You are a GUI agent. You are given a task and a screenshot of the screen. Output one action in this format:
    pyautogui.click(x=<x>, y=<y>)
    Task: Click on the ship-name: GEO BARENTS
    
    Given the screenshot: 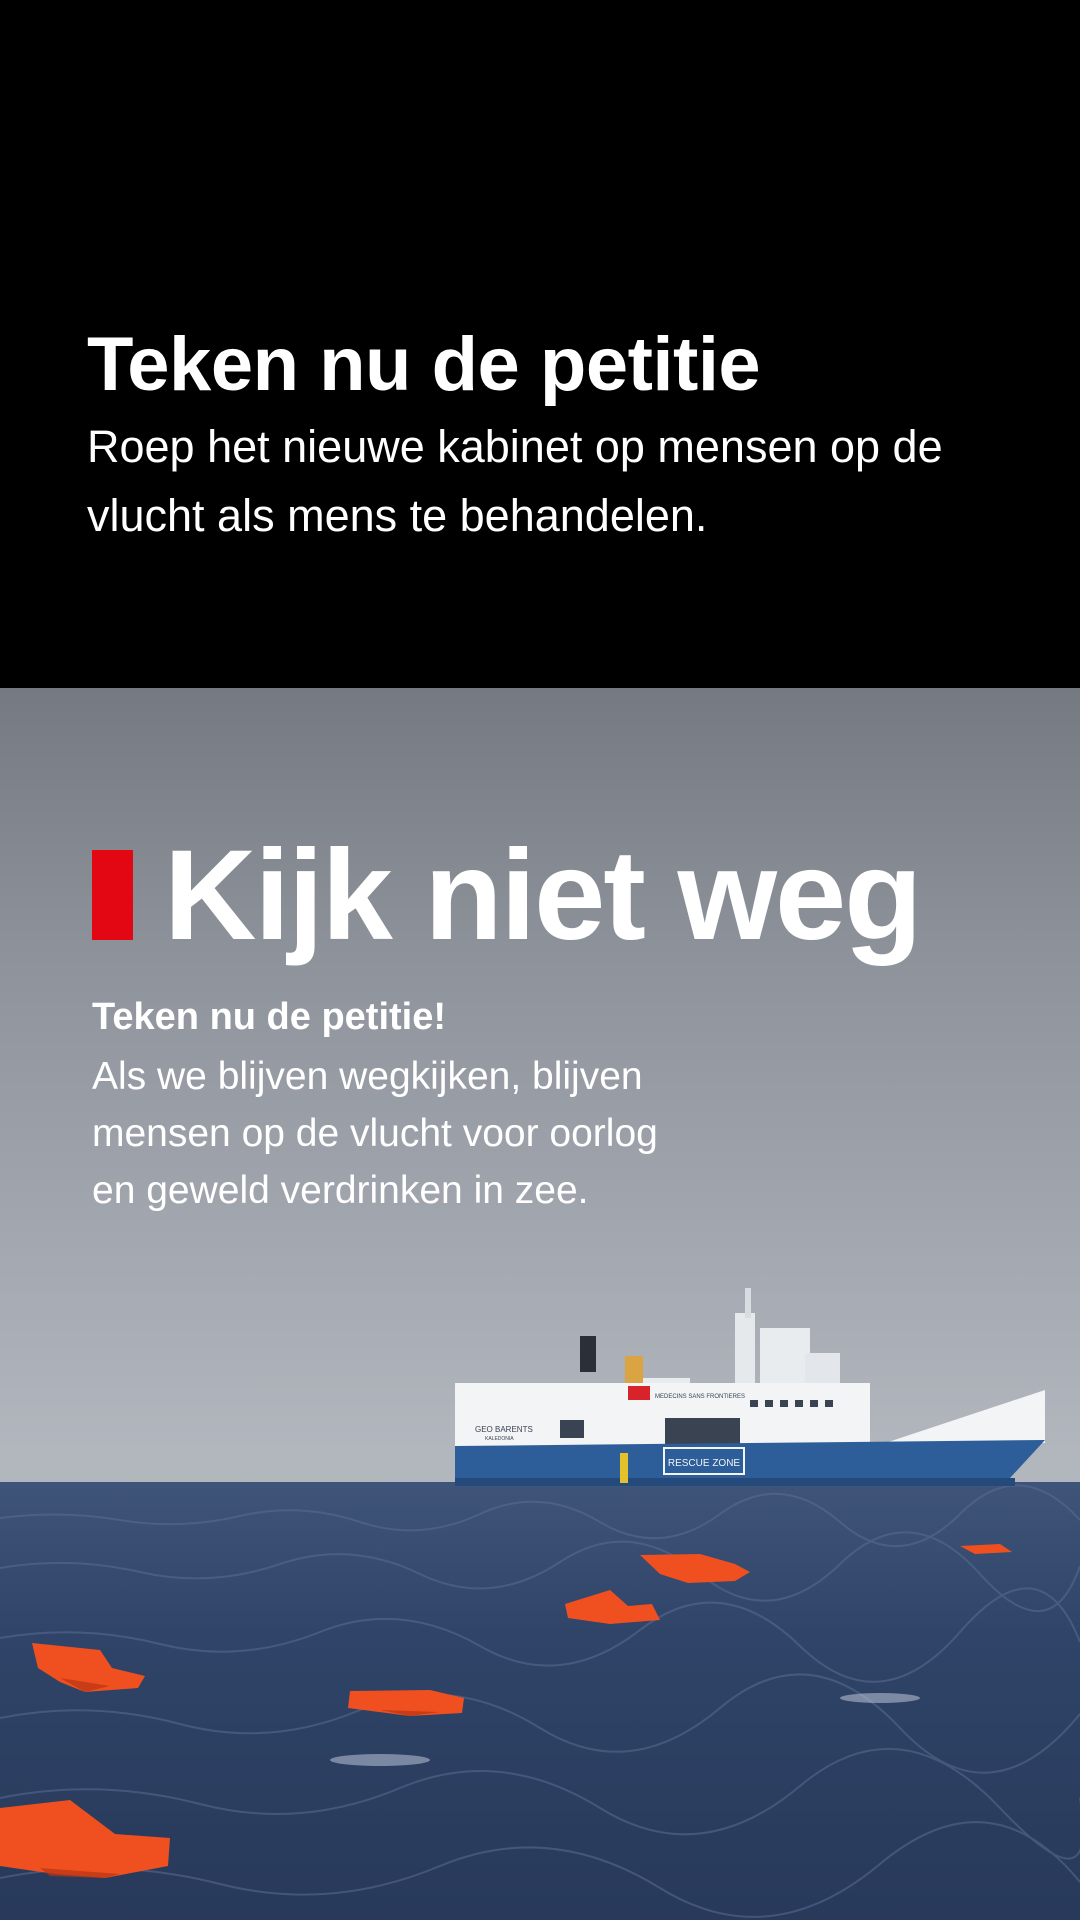 What is the action you would take?
    pyautogui.click(x=504, y=1429)
    